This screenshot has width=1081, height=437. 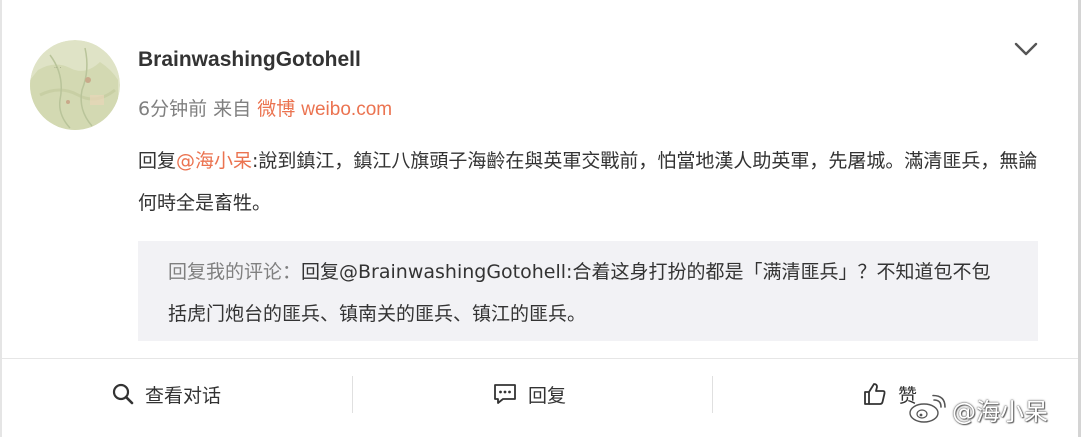 I want to click on view-conversation-button: 查看对话, so click(x=166, y=394).